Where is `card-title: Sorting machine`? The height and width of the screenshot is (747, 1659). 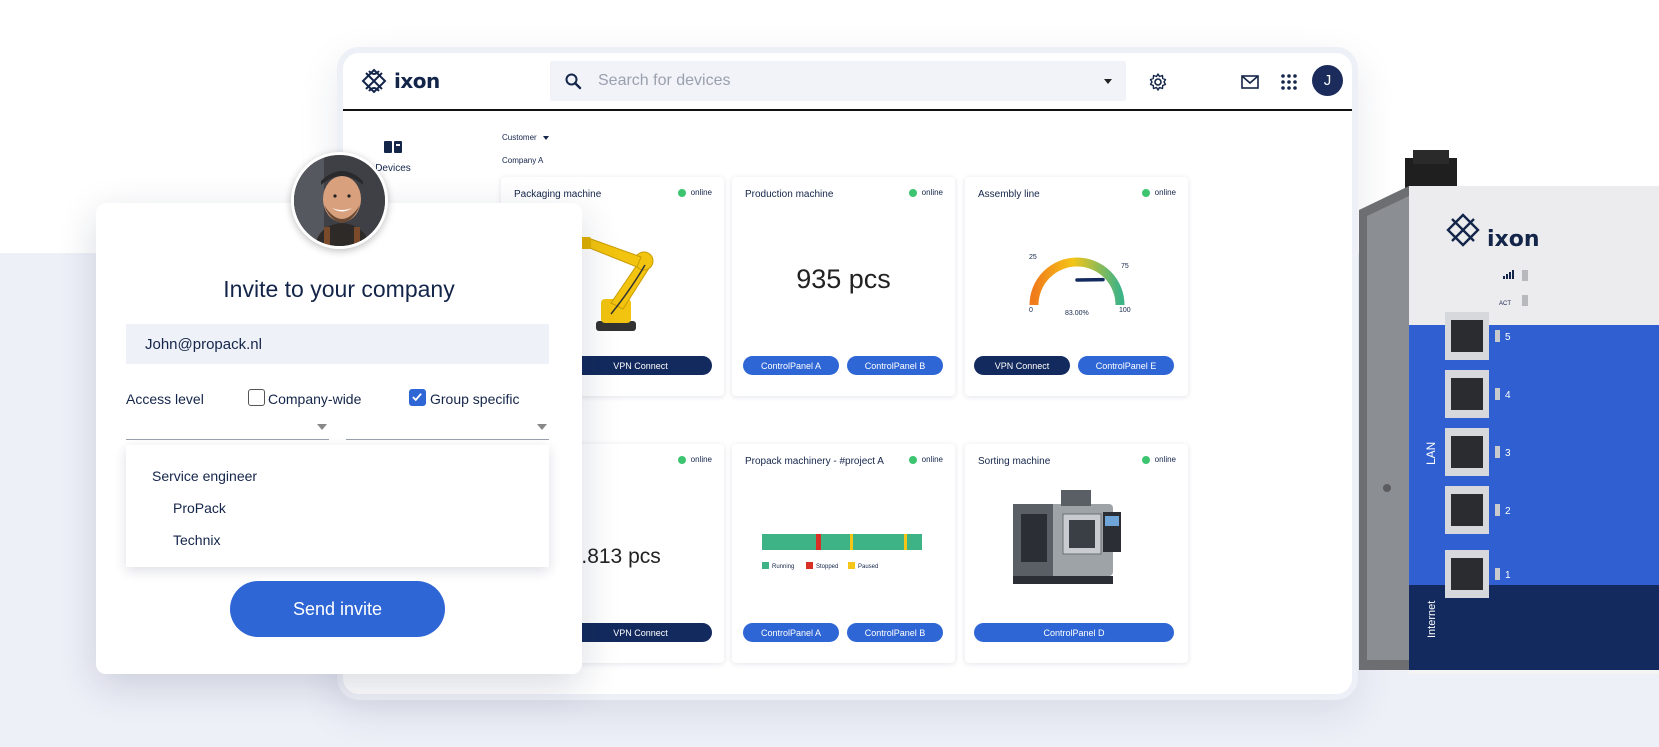 card-title: Sorting machine is located at coordinates (1014, 461).